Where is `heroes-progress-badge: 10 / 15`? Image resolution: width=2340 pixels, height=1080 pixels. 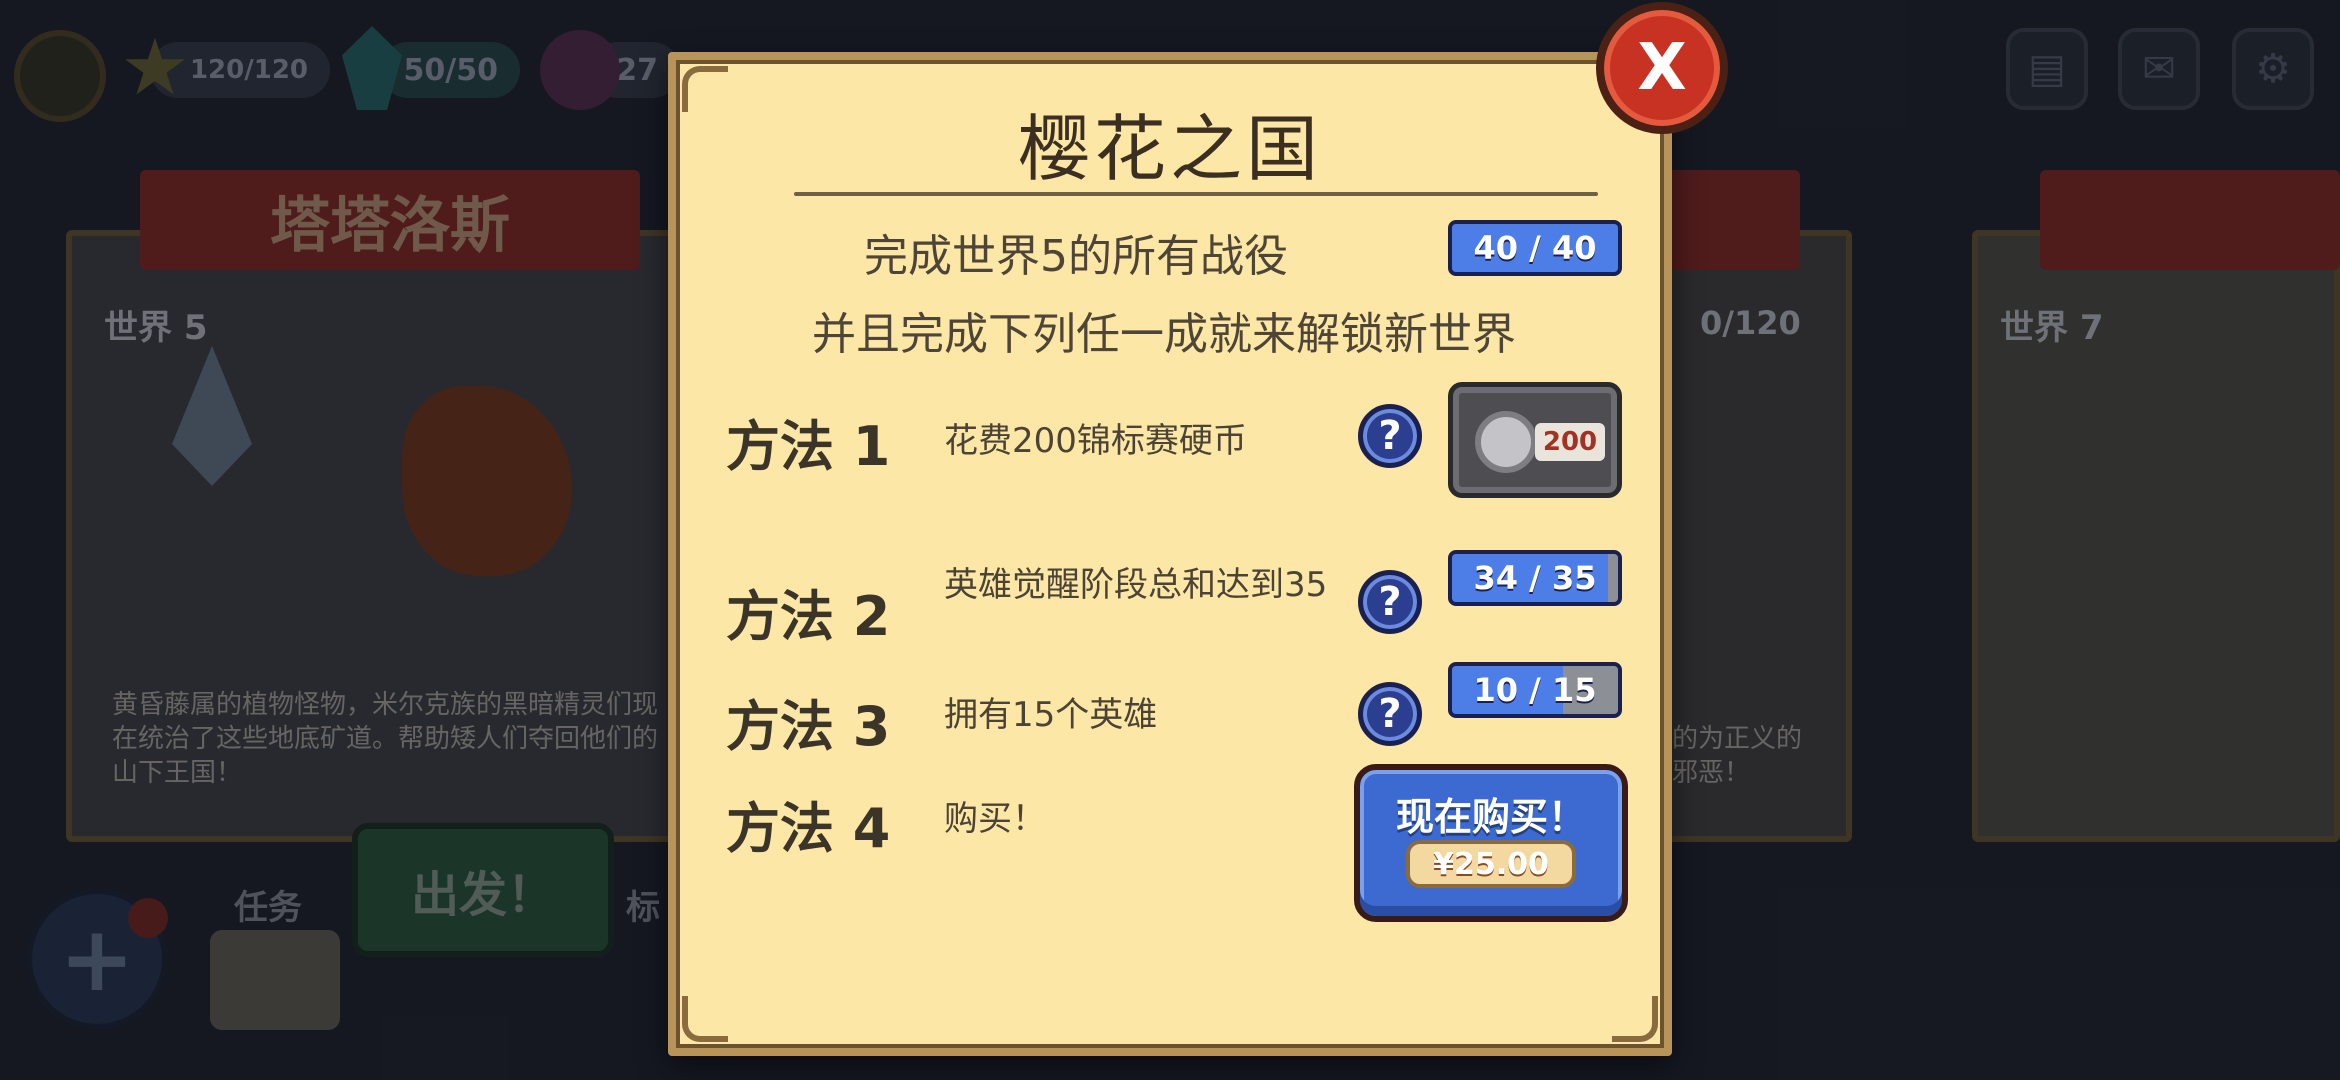
heroes-progress-badge: 10 / 15 is located at coordinates (1535, 690).